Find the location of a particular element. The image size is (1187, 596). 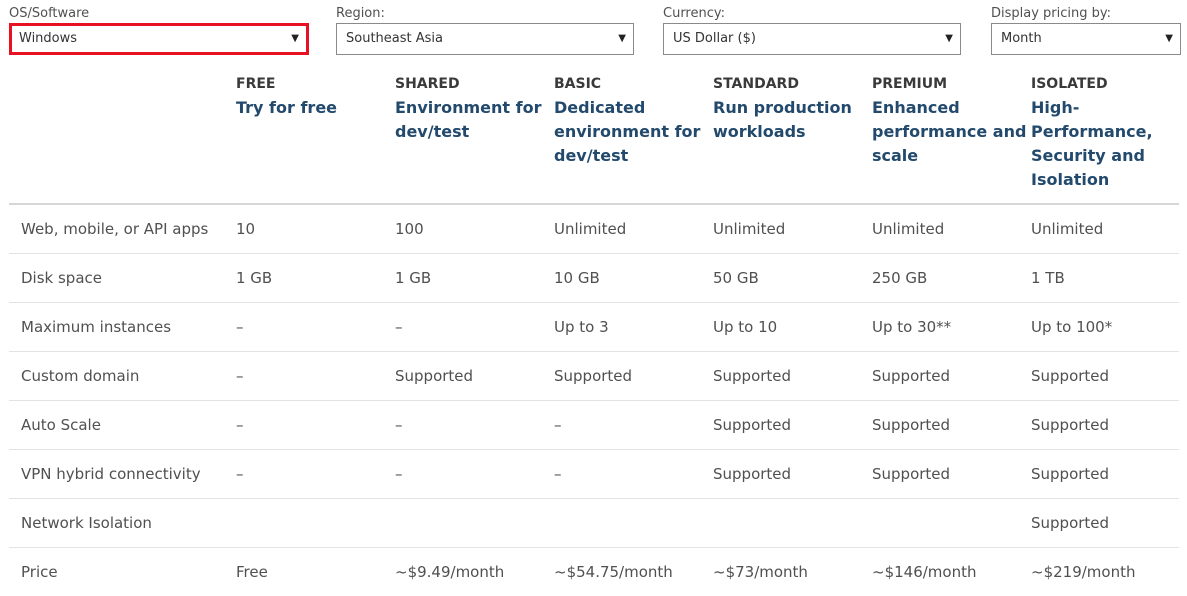

display-pricing-select: Month ▼ is located at coordinates (1086, 39).